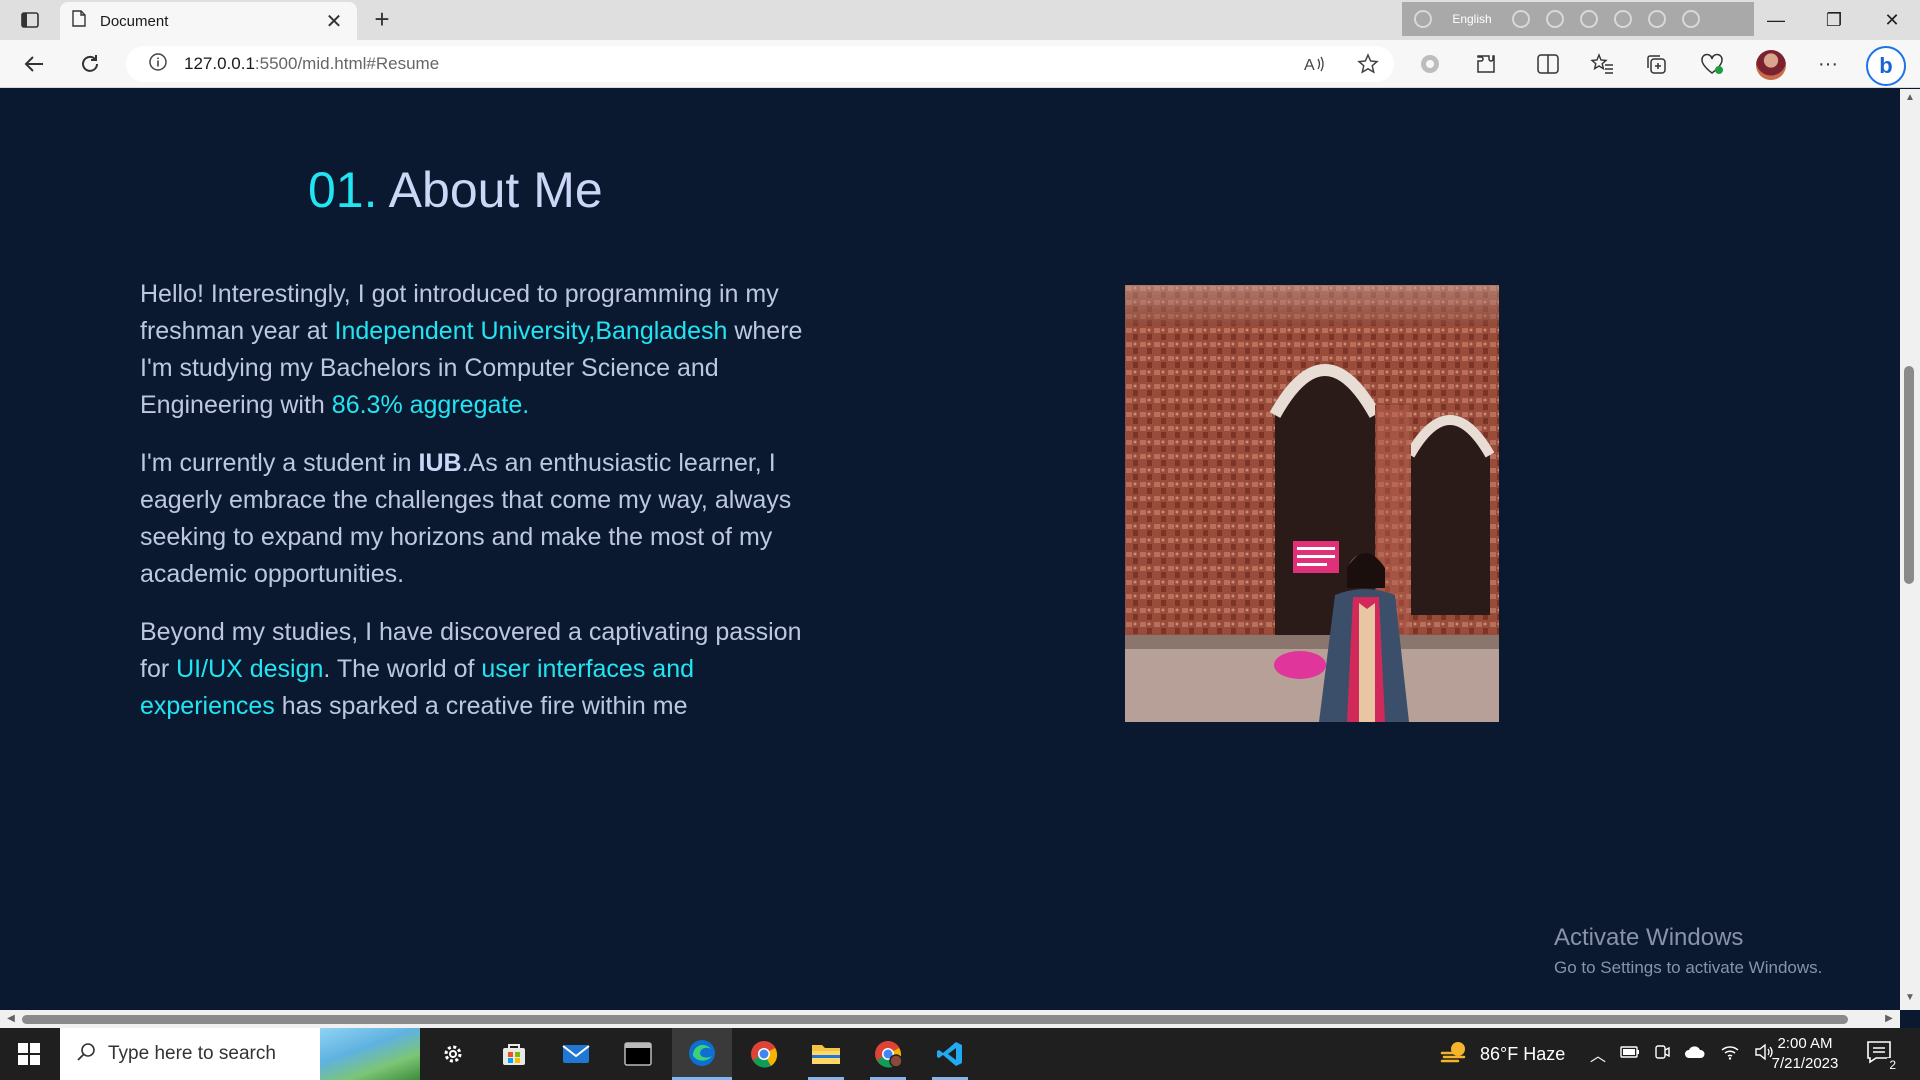  Describe the element at coordinates (760, 64) in the screenshot. I see `address-bar: 127.0.0.1:5500/mid.html#Resume A` at that location.